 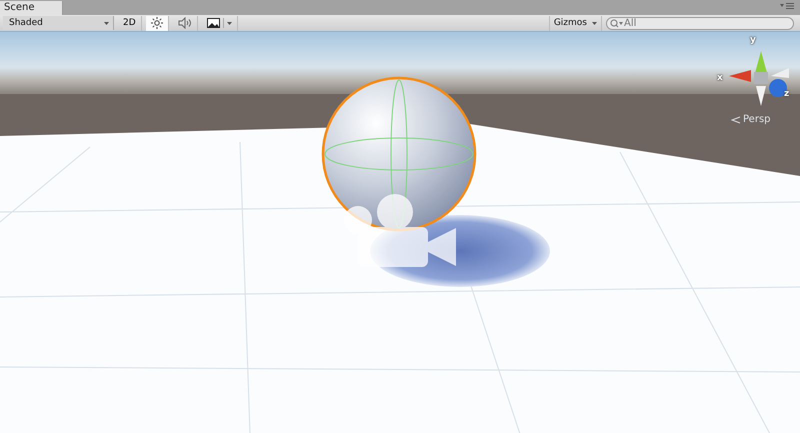 What do you see at coordinates (787, 94) in the screenshot?
I see `z-axis-label: z` at bounding box center [787, 94].